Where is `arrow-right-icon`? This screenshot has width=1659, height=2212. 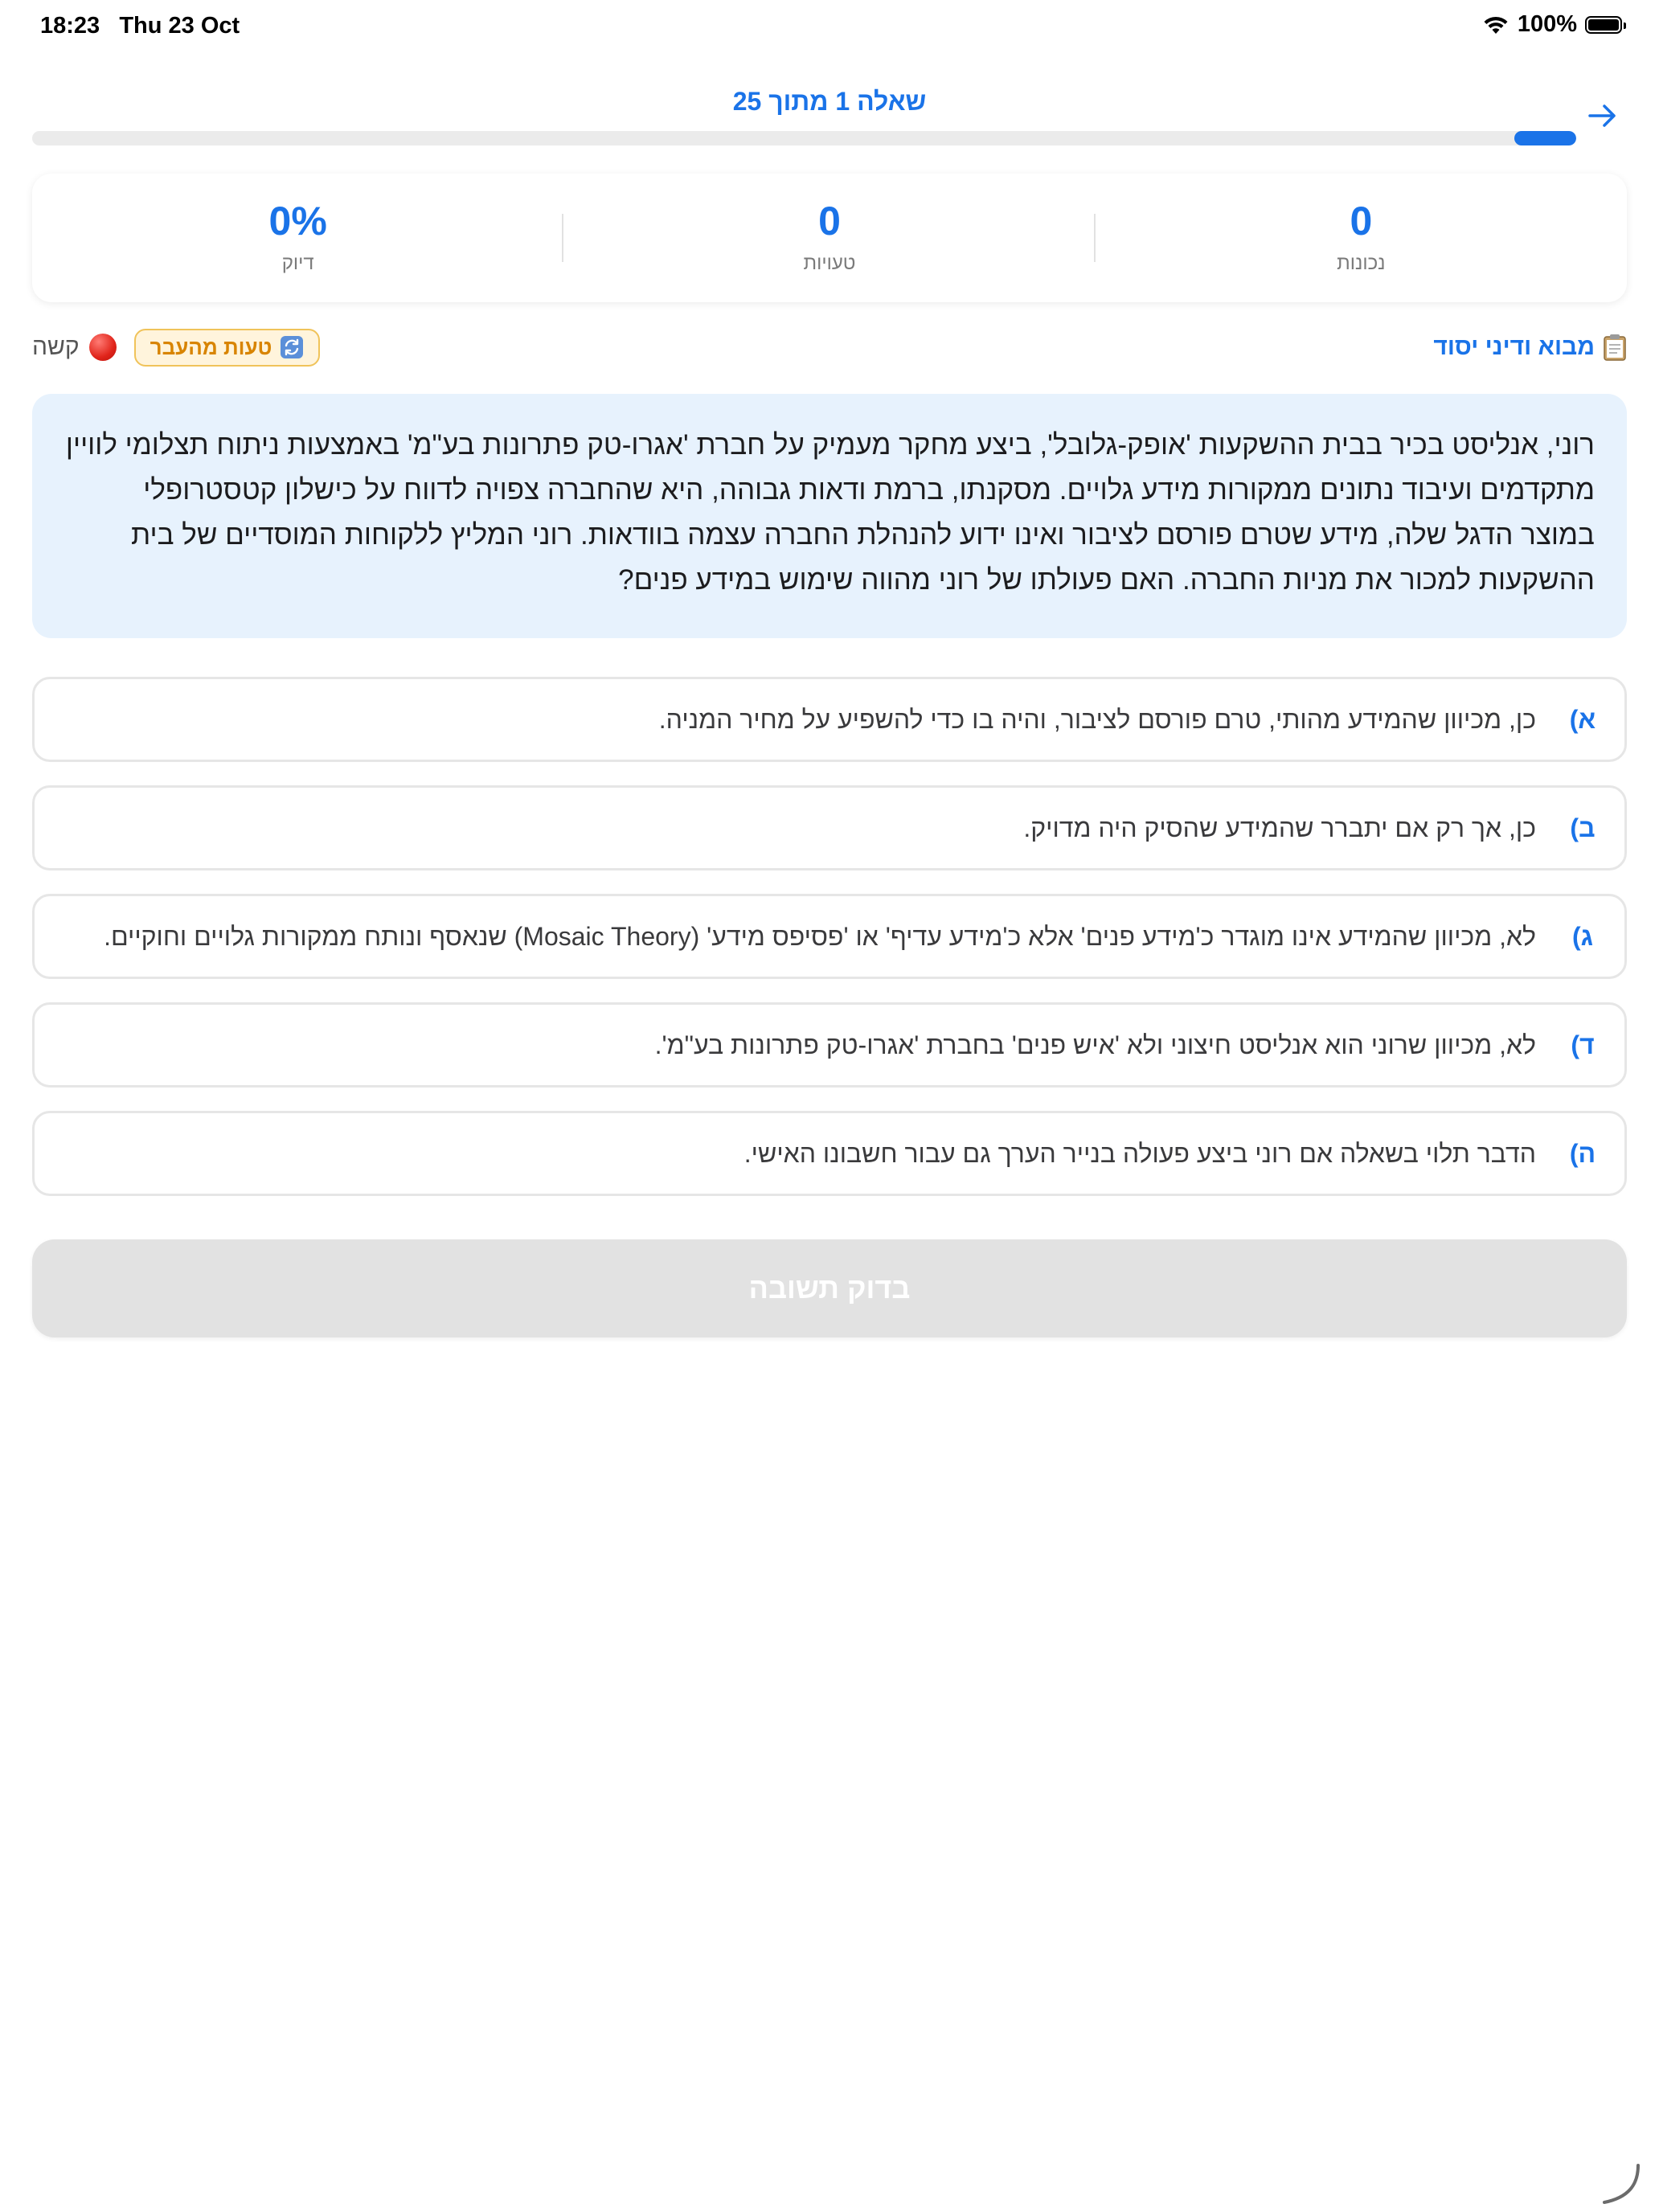 arrow-right-icon is located at coordinates (1602, 116).